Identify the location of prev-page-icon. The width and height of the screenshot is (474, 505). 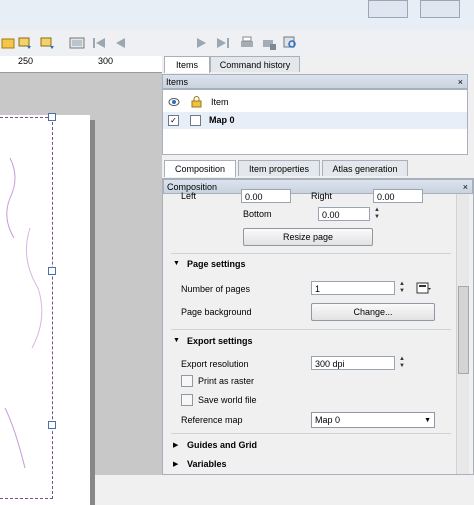
(121, 43).